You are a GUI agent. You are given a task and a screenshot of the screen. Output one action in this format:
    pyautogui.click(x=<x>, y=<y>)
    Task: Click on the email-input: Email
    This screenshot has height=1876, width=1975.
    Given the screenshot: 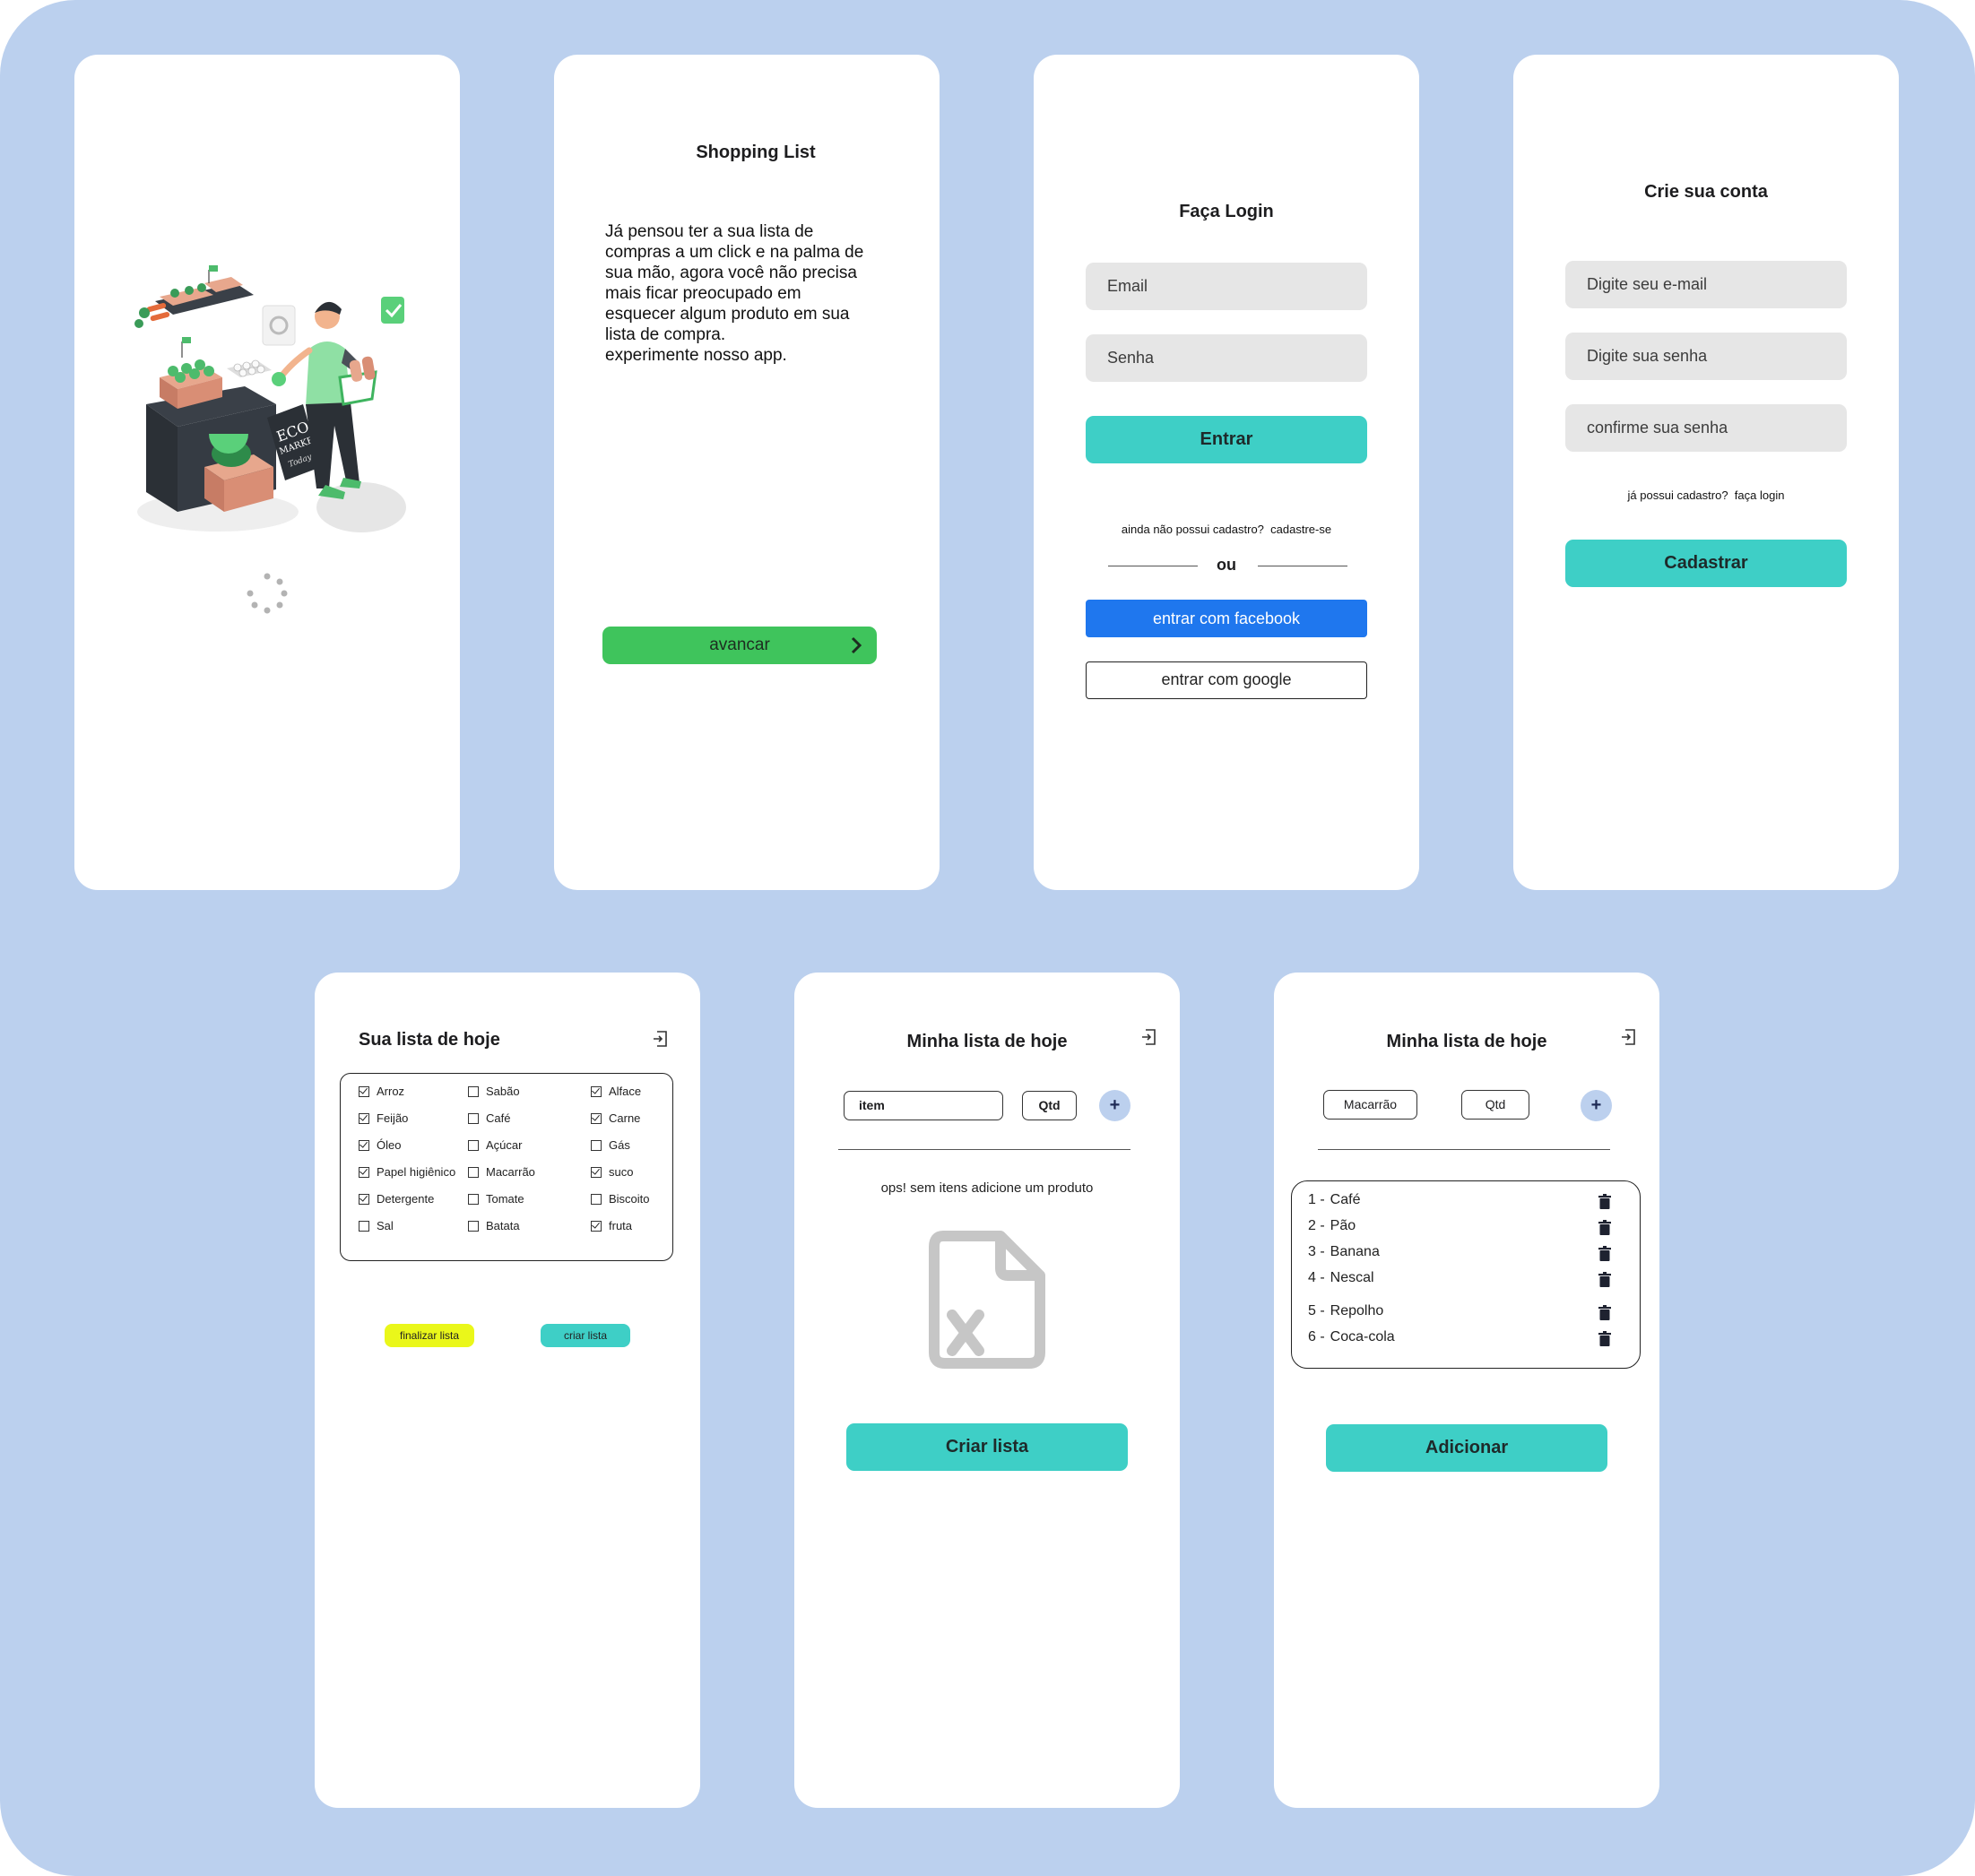 What is the action you would take?
    pyautogui.click(x=1226, y=286)
    